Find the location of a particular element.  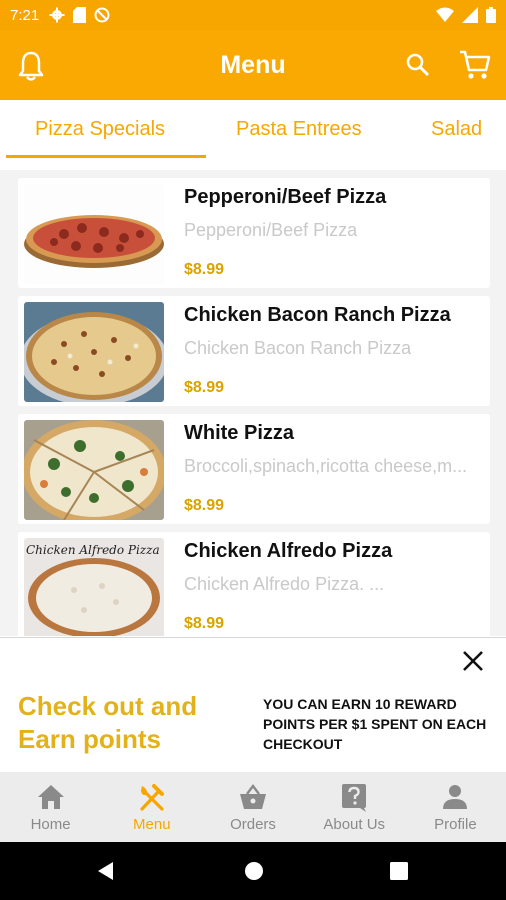

nav-home: Home is located at coordinates (50, 807).